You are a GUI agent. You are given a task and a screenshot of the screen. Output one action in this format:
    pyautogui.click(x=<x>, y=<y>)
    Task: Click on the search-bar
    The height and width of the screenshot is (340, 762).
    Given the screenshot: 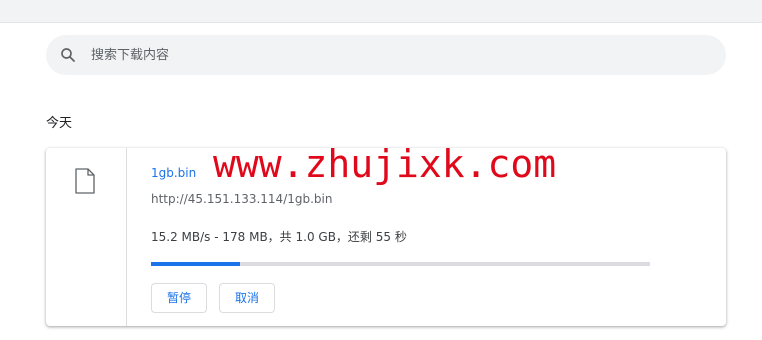 What is the action you would take?
    pyautogui.click(x=386, y=55)
    